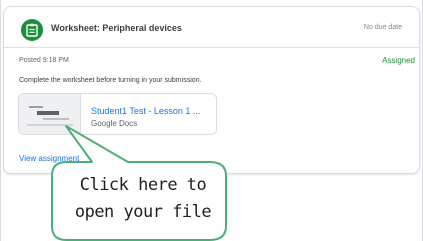 Image resolution: width=423 pixels, height=241 pixels. I want to click on thumbnail-heading, so click(48, 113).